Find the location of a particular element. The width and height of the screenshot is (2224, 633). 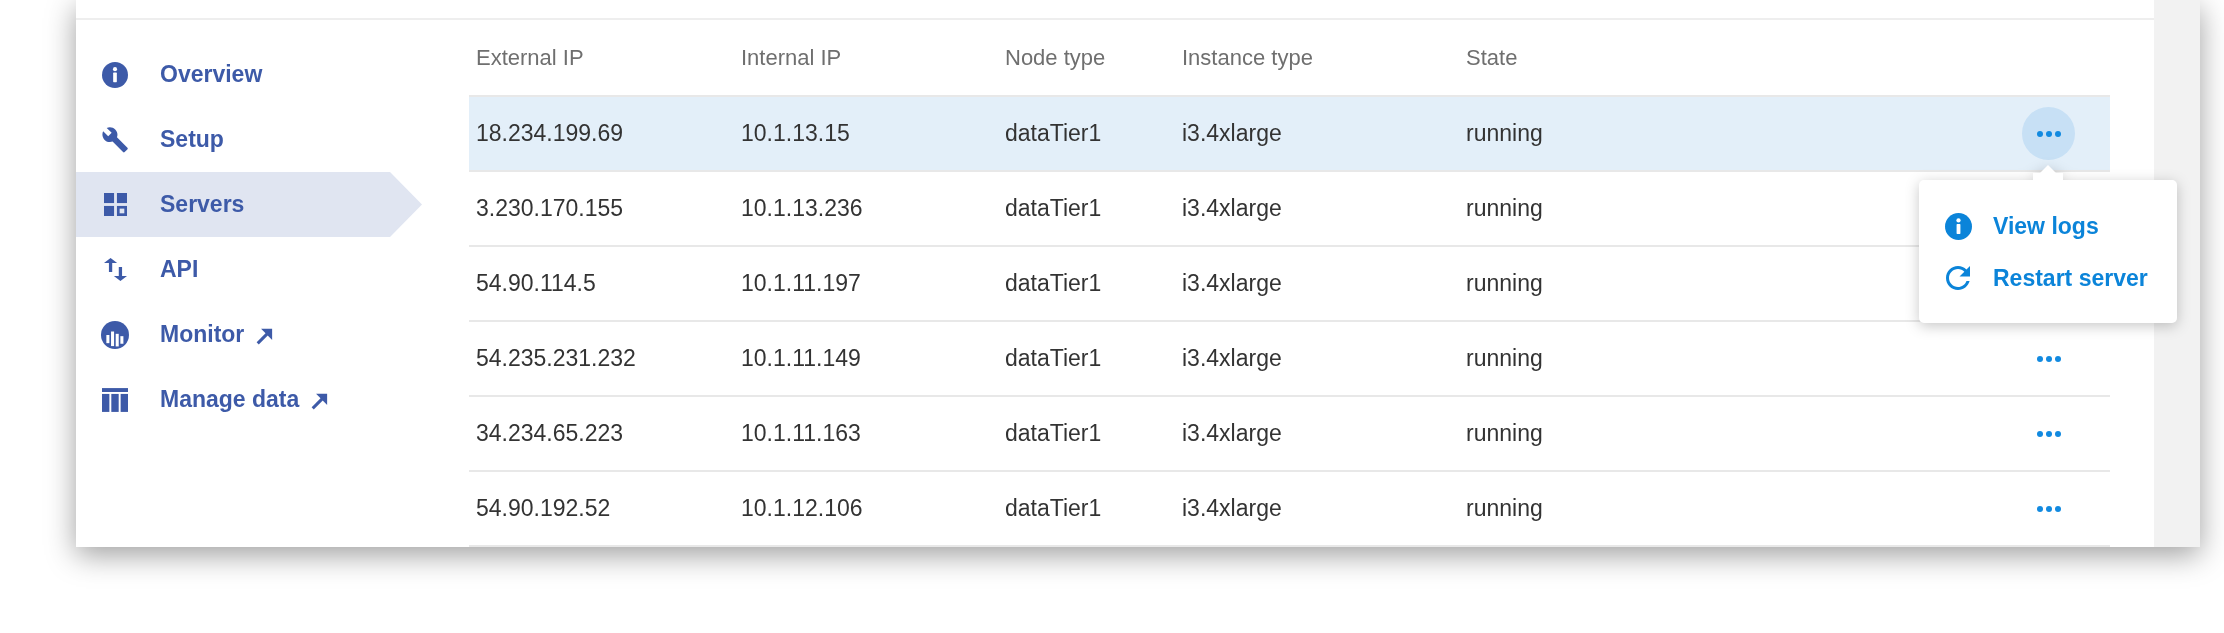

table-cell-text: 18.234.199.69 is located at coordinates (550, 134).